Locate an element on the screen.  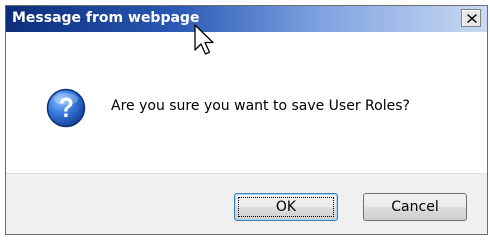
close-icon is located at coordinates (472, 18).